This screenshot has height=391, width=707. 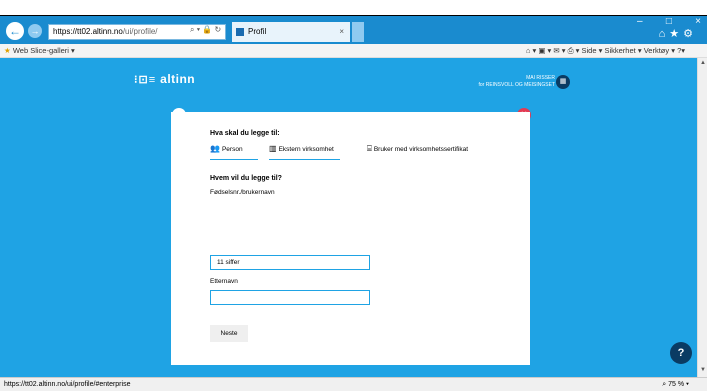 What do you see at coordinates (640, 23) in the screenshot?
I see `minimize-button: –` at bounding box center [640, 23].